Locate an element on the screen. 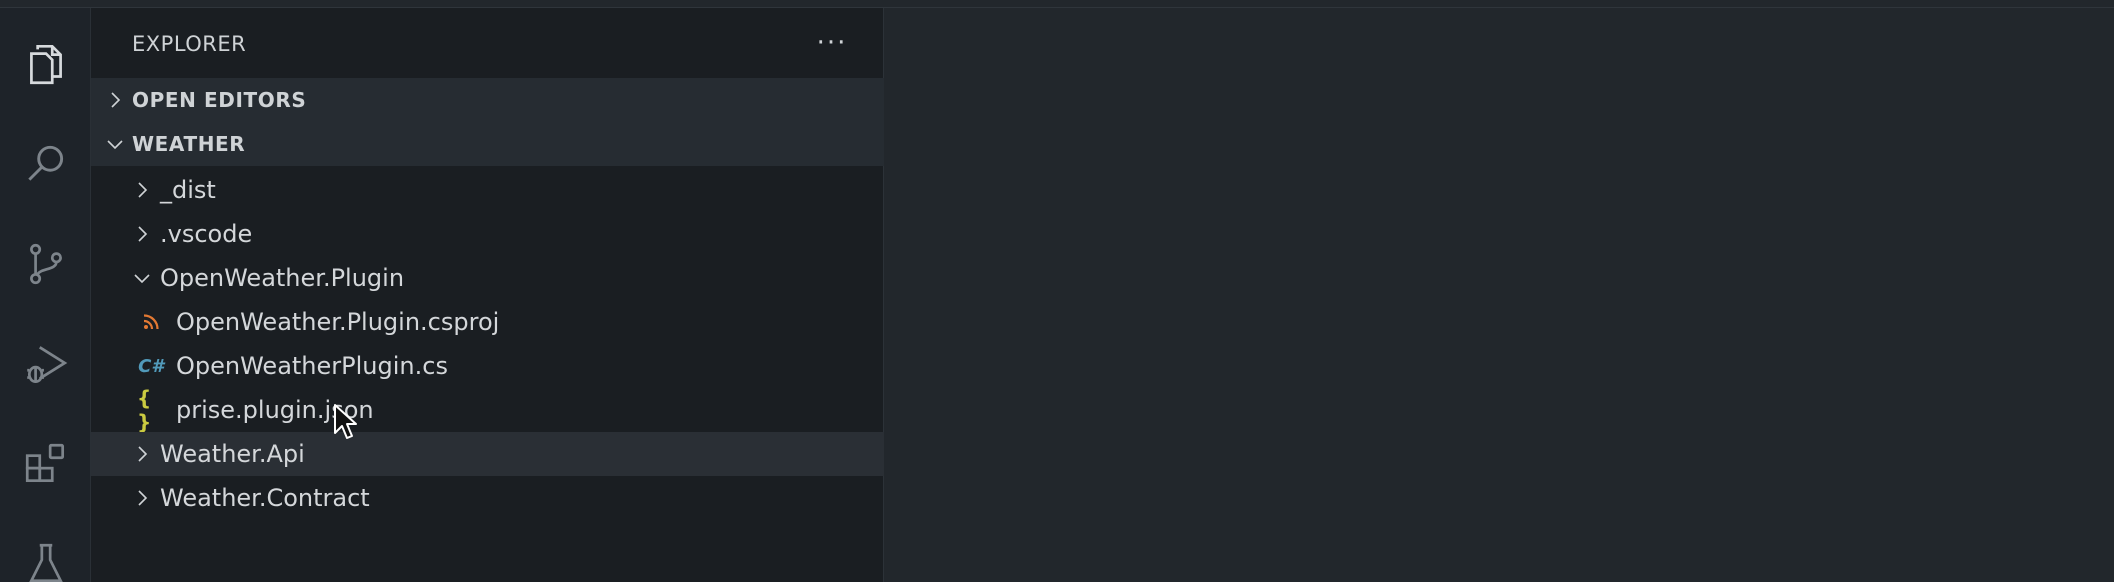  csharp-icon: C# is located at coordinates (151, 366).